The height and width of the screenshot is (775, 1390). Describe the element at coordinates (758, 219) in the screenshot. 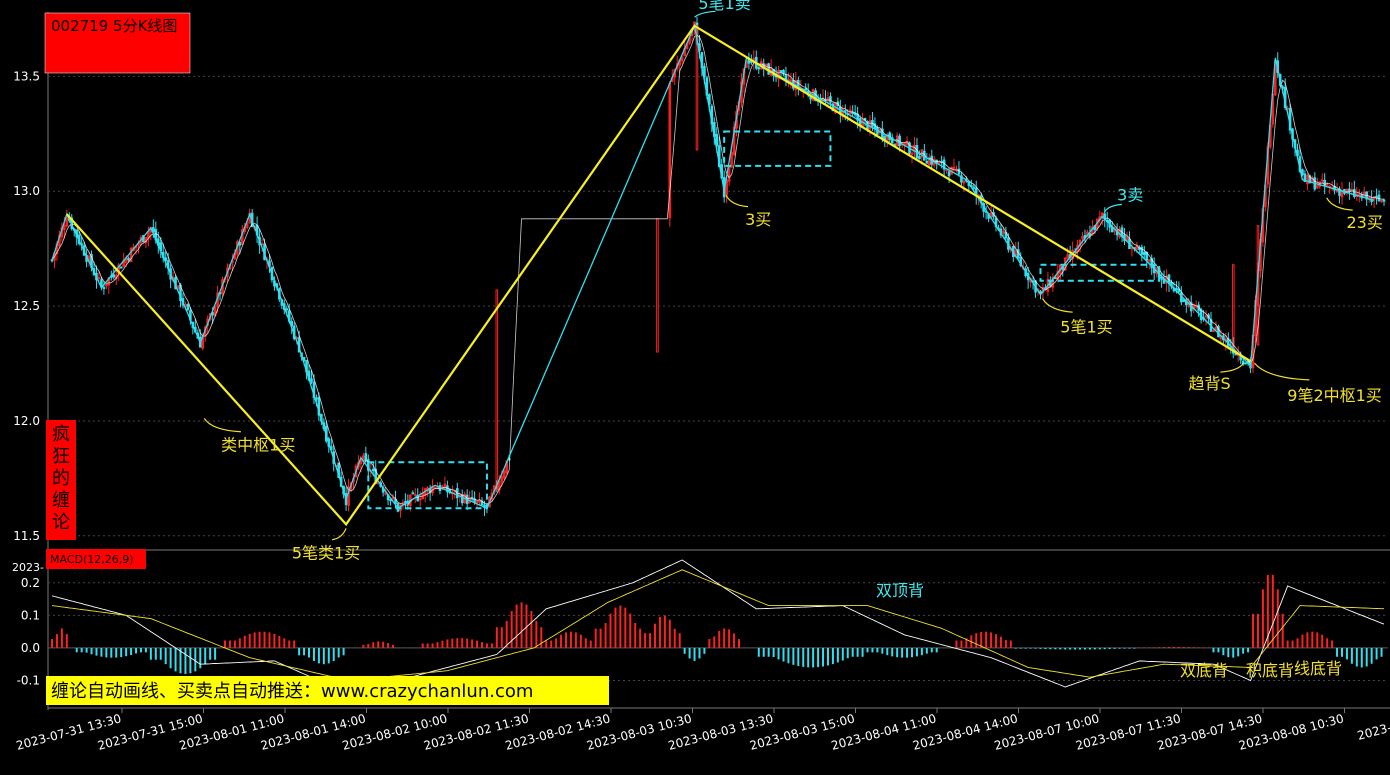

I see `annotation-label: 3买` at that location.